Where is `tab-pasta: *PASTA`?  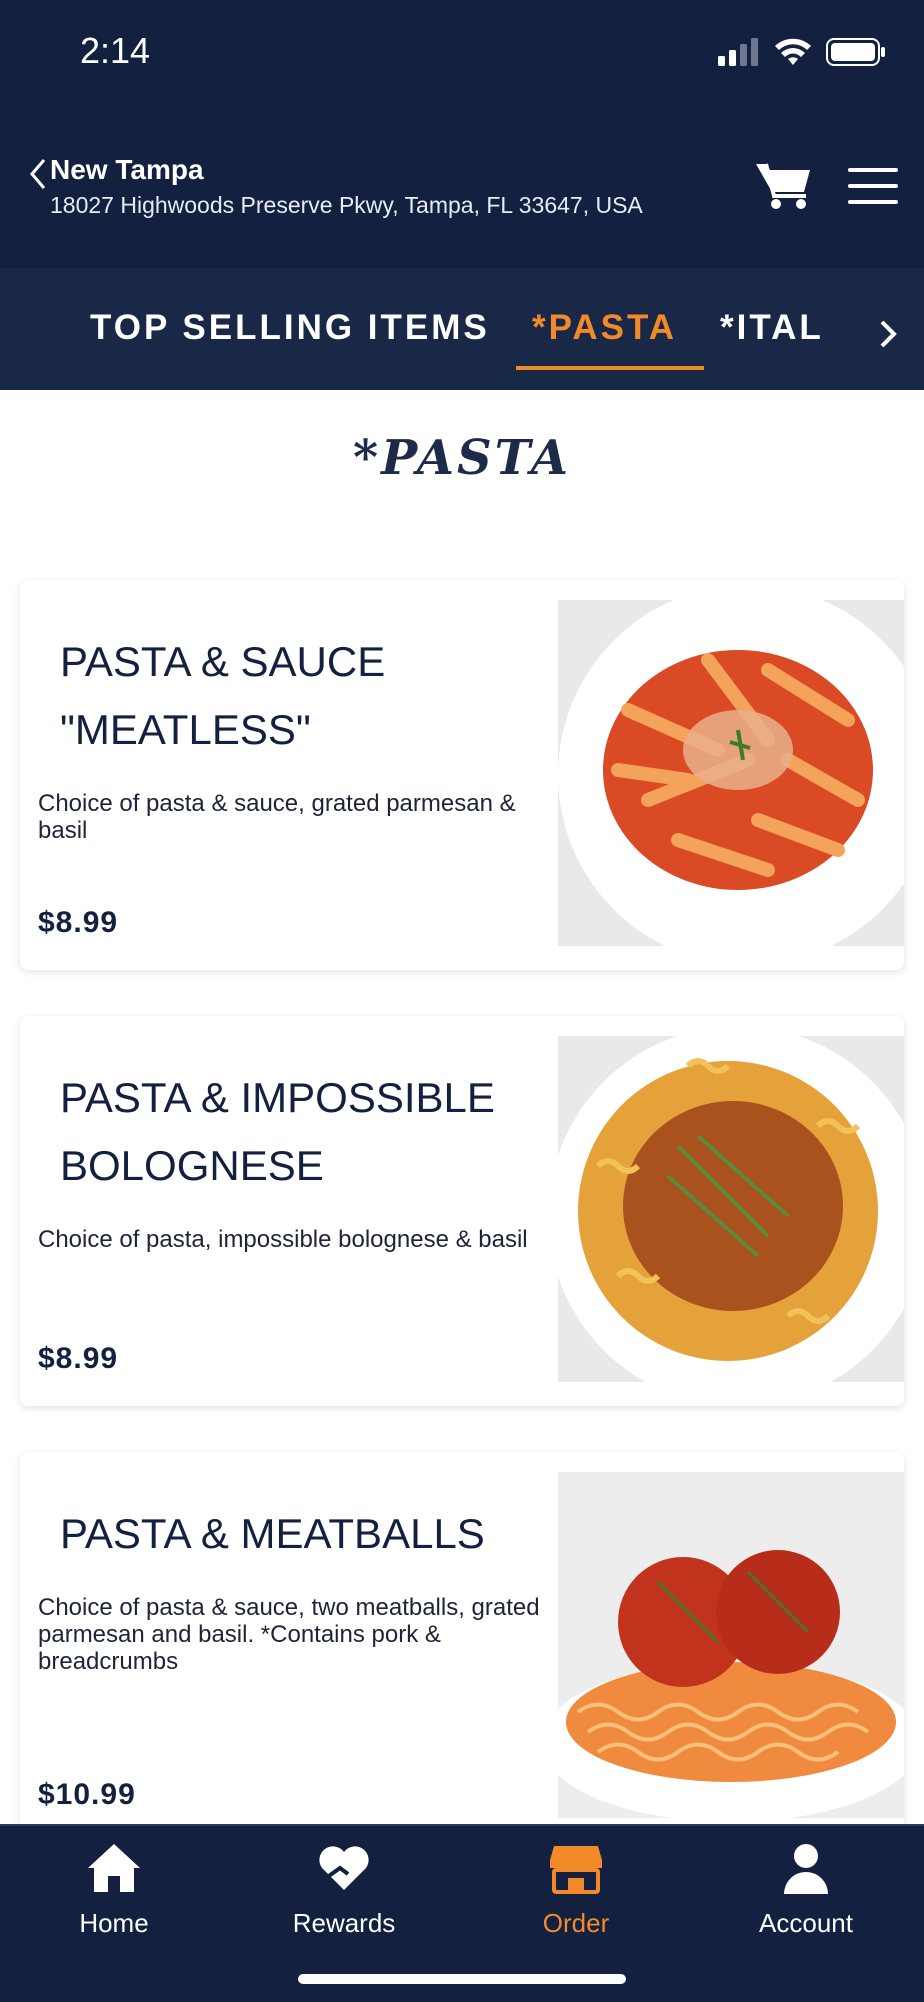
tab-pasta: *PASTA is located at coordinates (604, 328).